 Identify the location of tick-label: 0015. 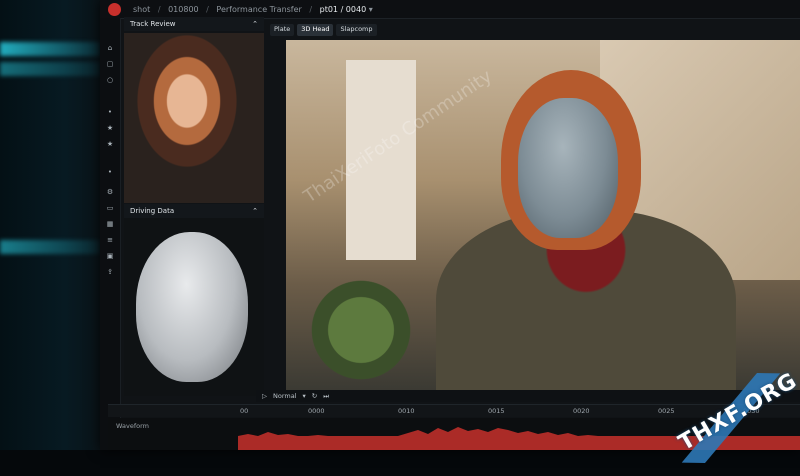
(496, 411).